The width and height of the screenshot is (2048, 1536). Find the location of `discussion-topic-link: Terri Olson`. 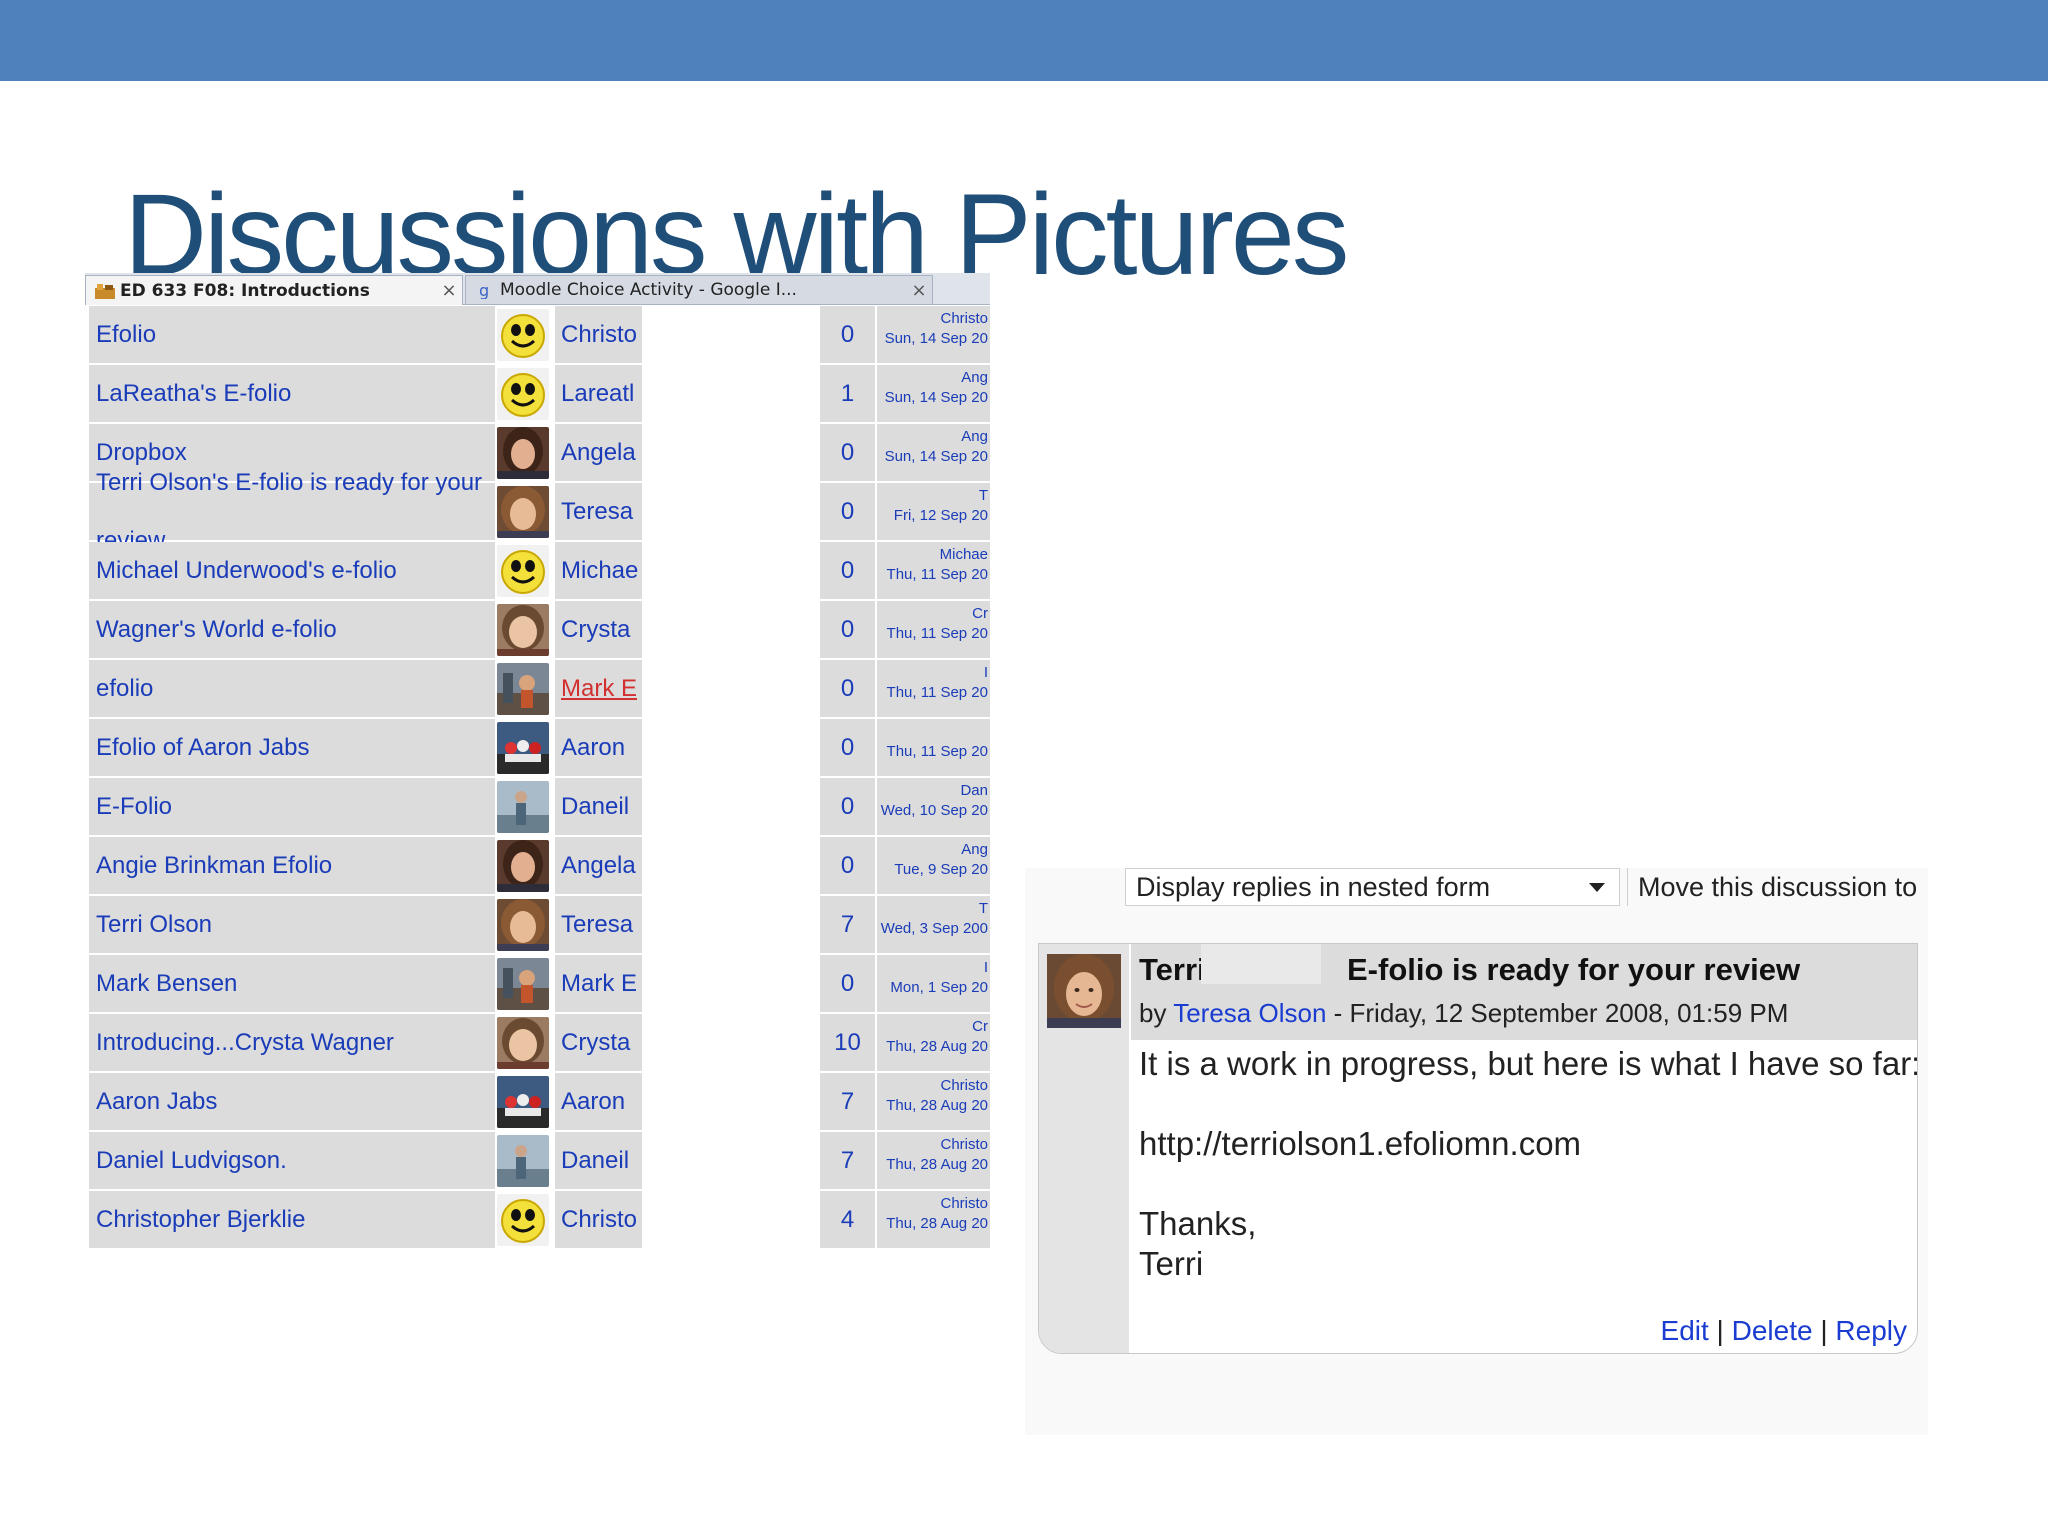

discussion-topic-link: Terri Olson is located at coordinates (292, 924).